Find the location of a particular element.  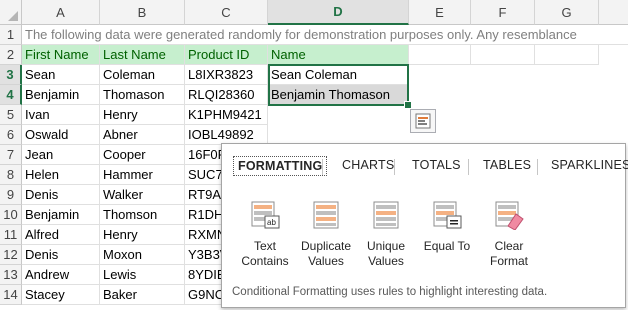

text-contains-icon: ab is located at coordinates (265, 215).